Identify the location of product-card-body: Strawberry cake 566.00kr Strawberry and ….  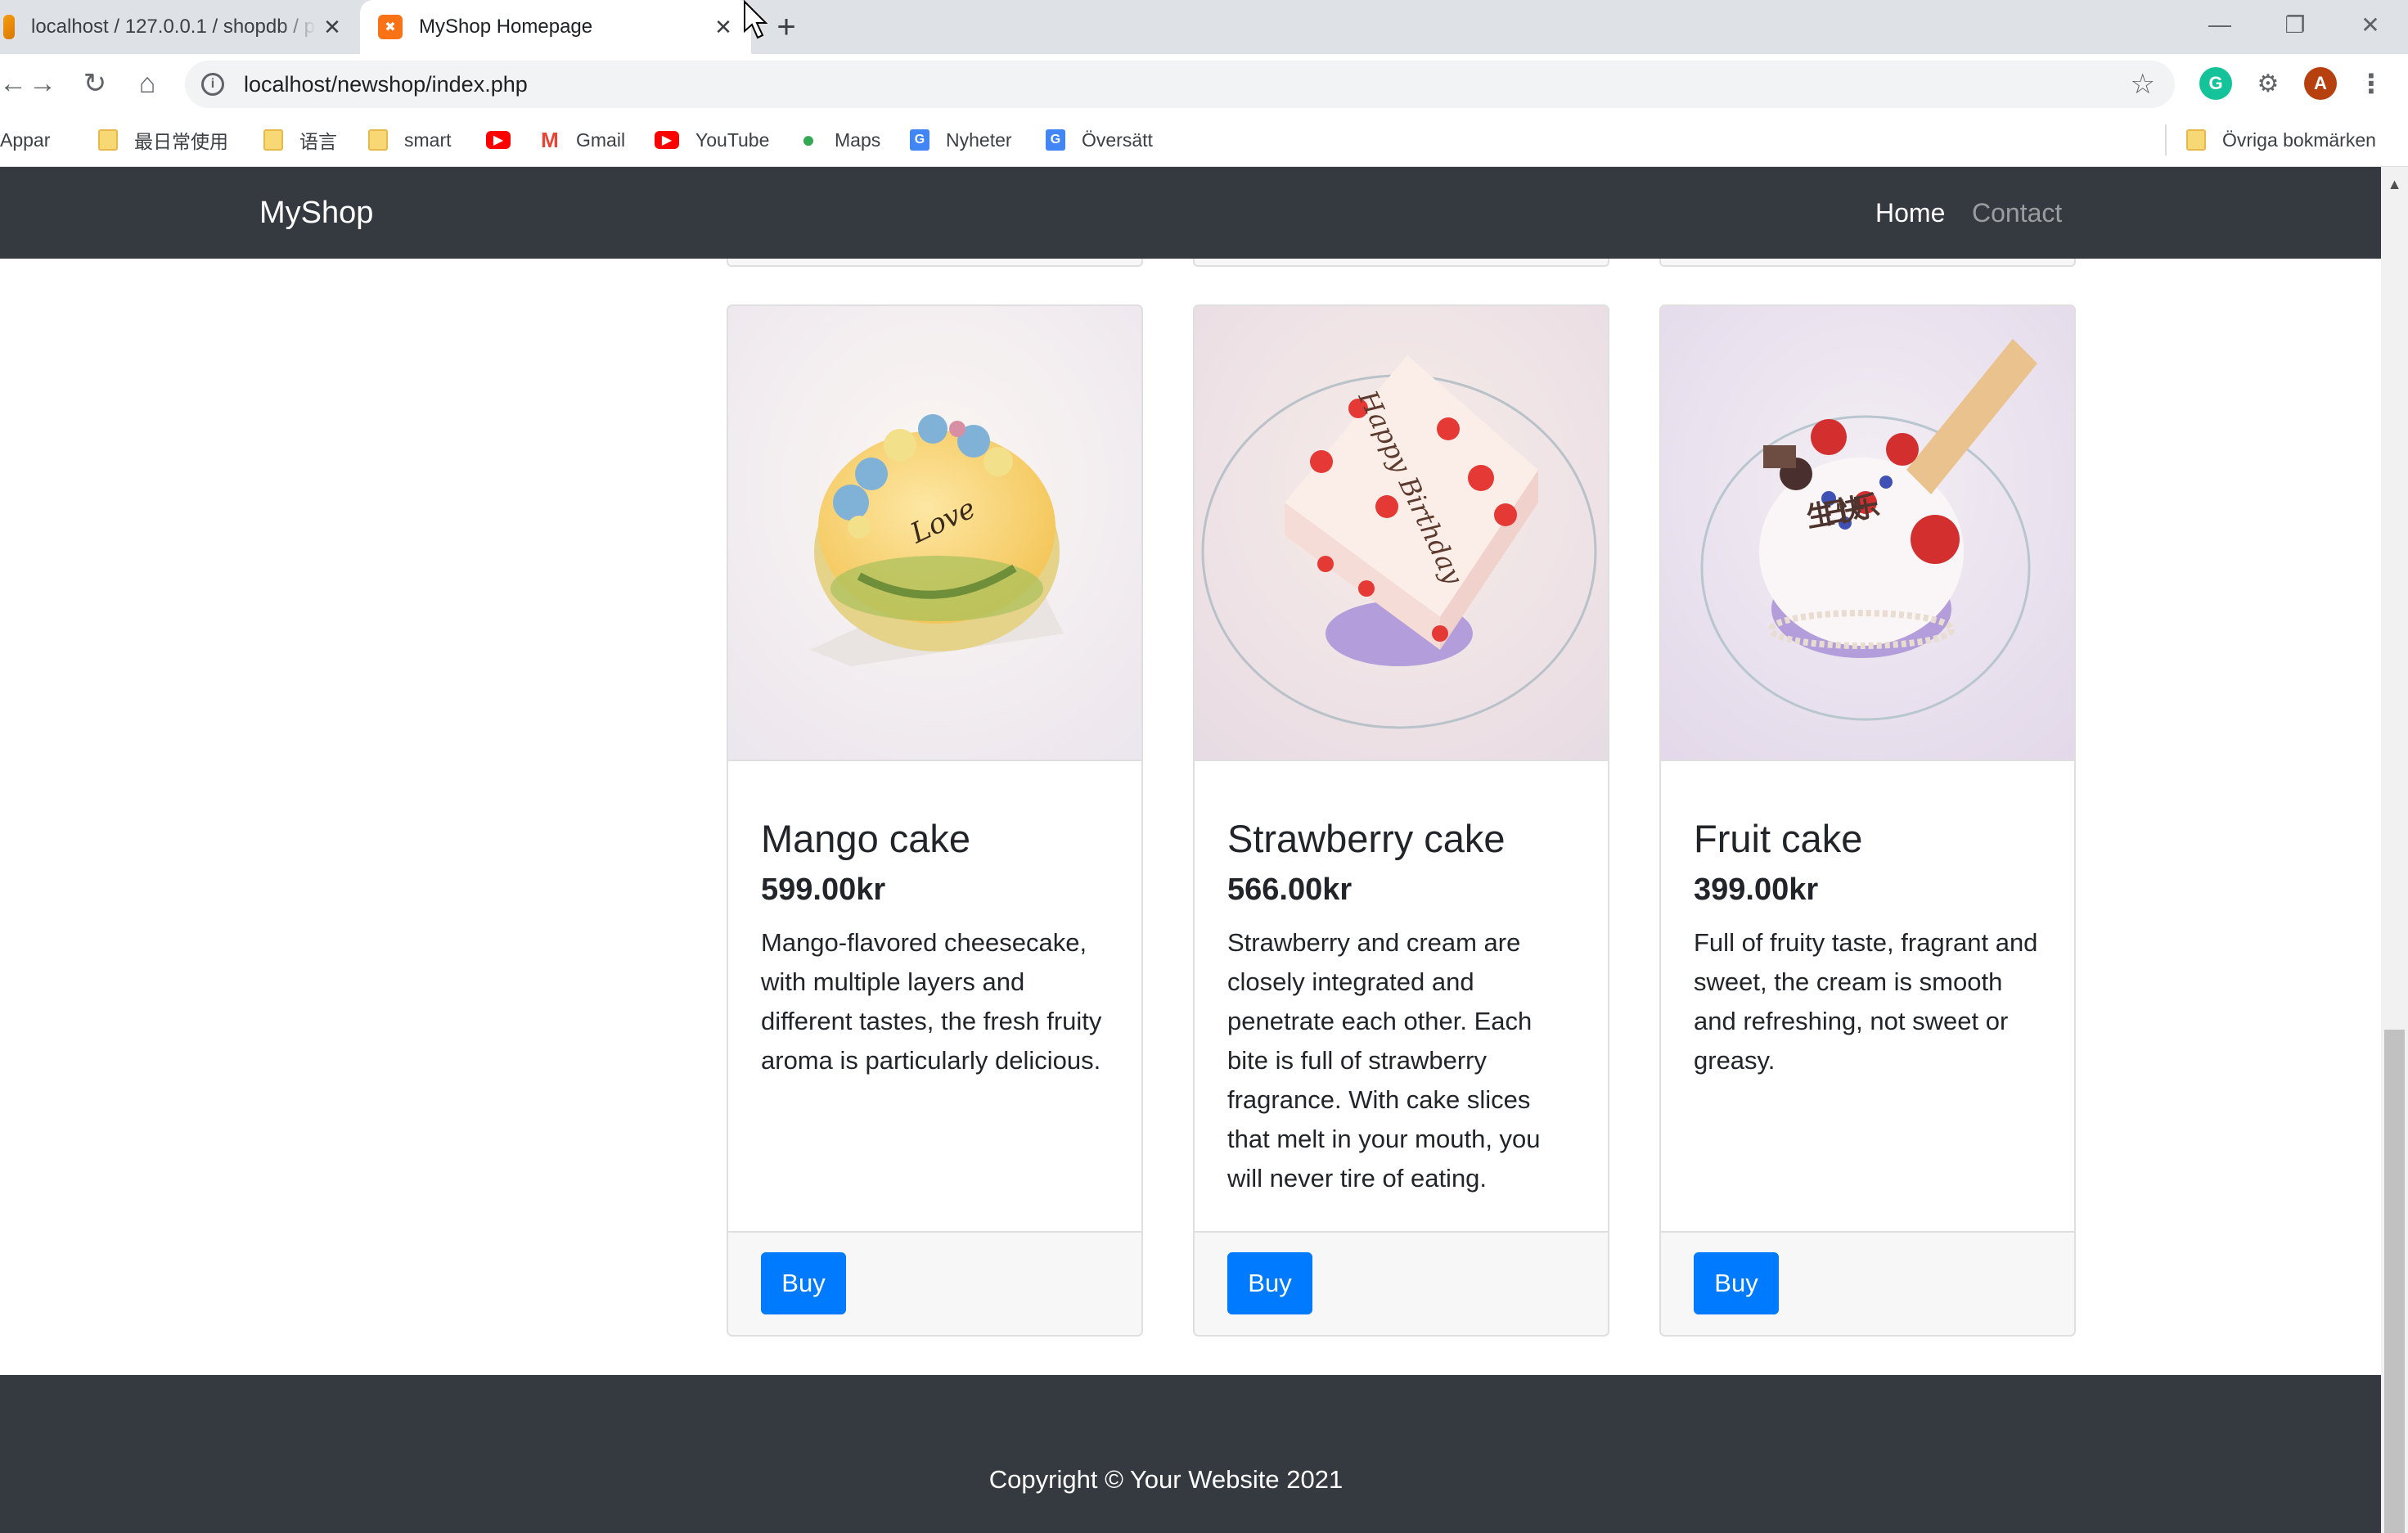
(1402, 979).